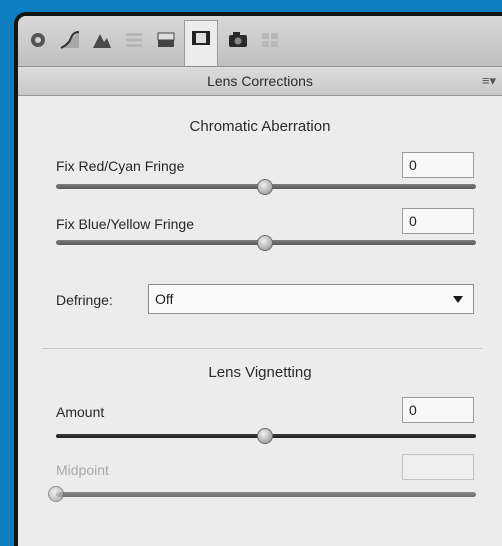 The width and height of the screenshot is (502, 546). I want to click on midpoint-slider-track, so click(266, 494).